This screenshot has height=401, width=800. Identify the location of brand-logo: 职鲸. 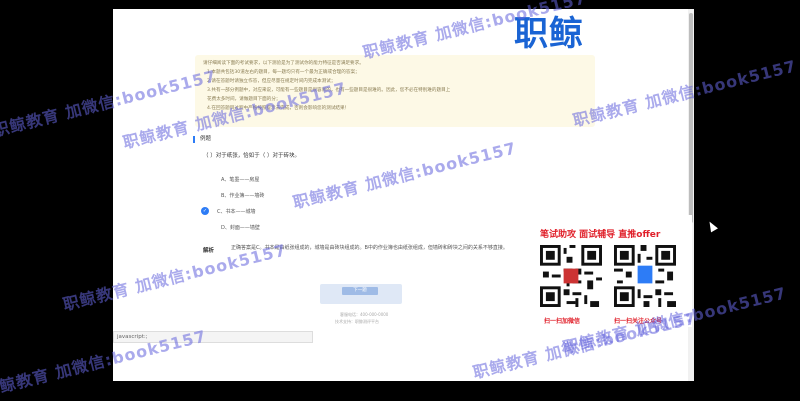
(549, 34).